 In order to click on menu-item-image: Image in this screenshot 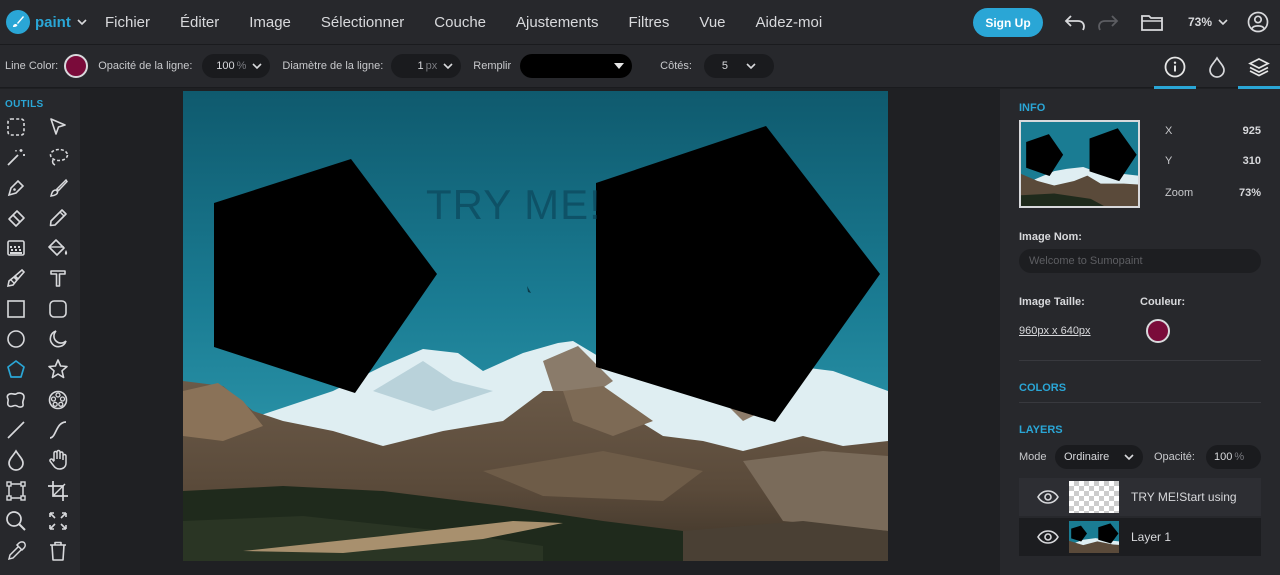, I will do `click(270, 22)`.